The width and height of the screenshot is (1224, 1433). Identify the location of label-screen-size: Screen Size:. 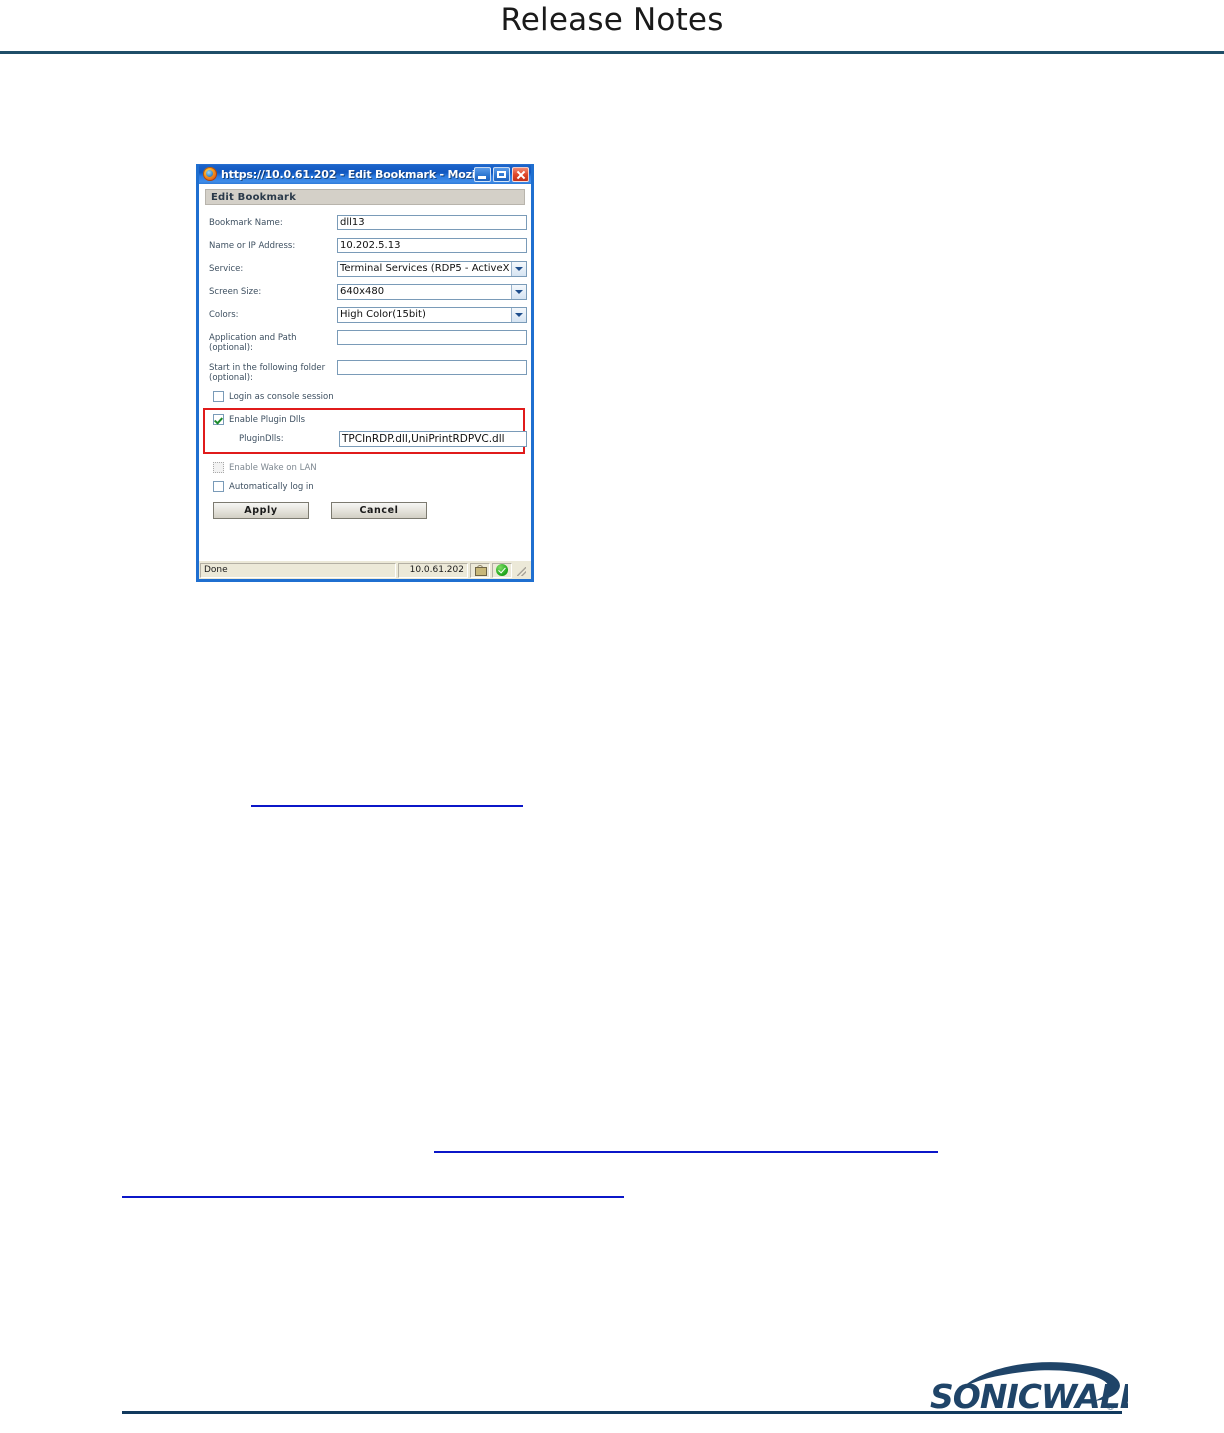
(235, 292).